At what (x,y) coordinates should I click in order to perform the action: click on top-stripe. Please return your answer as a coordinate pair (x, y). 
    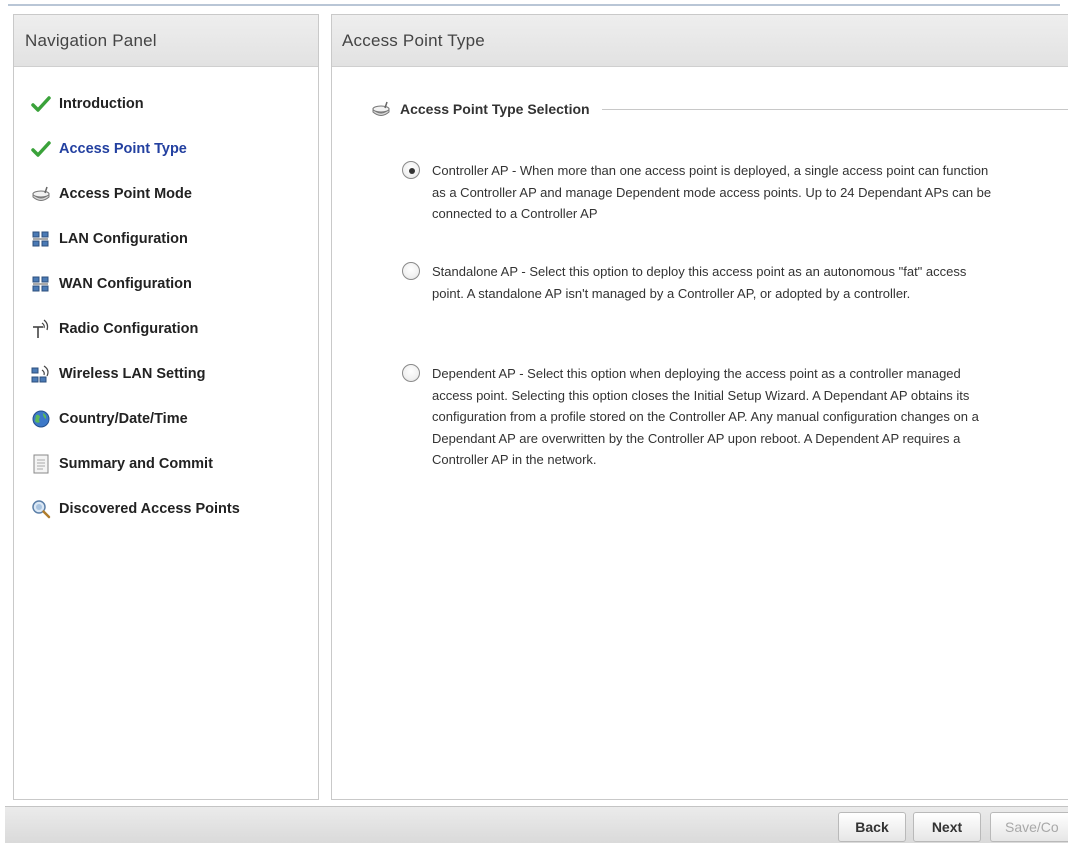
    Looking at the image, I should click on (534, 3).